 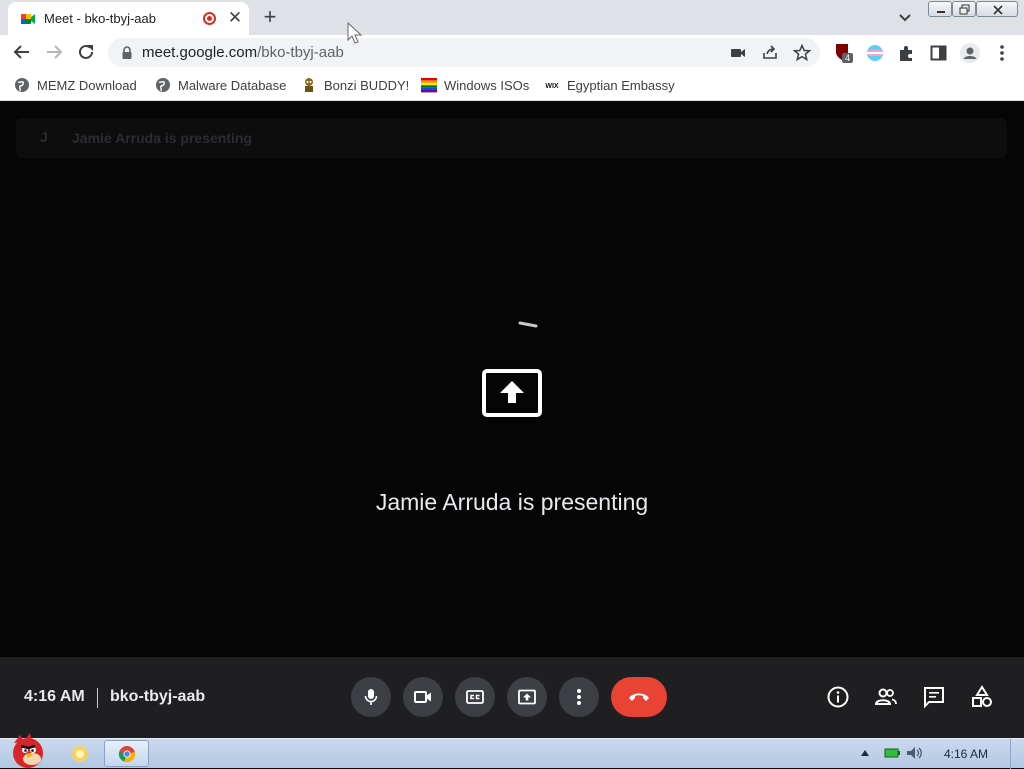 What do you see at coordinates (28, 19) in the screenshot?
I see `google-meet-icon` at bounding box center [28, 19].